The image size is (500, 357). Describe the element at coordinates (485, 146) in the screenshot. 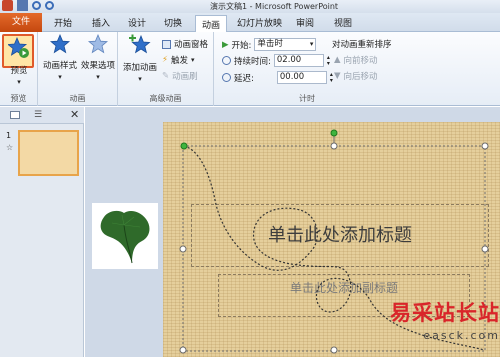

I see `resize-handle-top-right` at that location.